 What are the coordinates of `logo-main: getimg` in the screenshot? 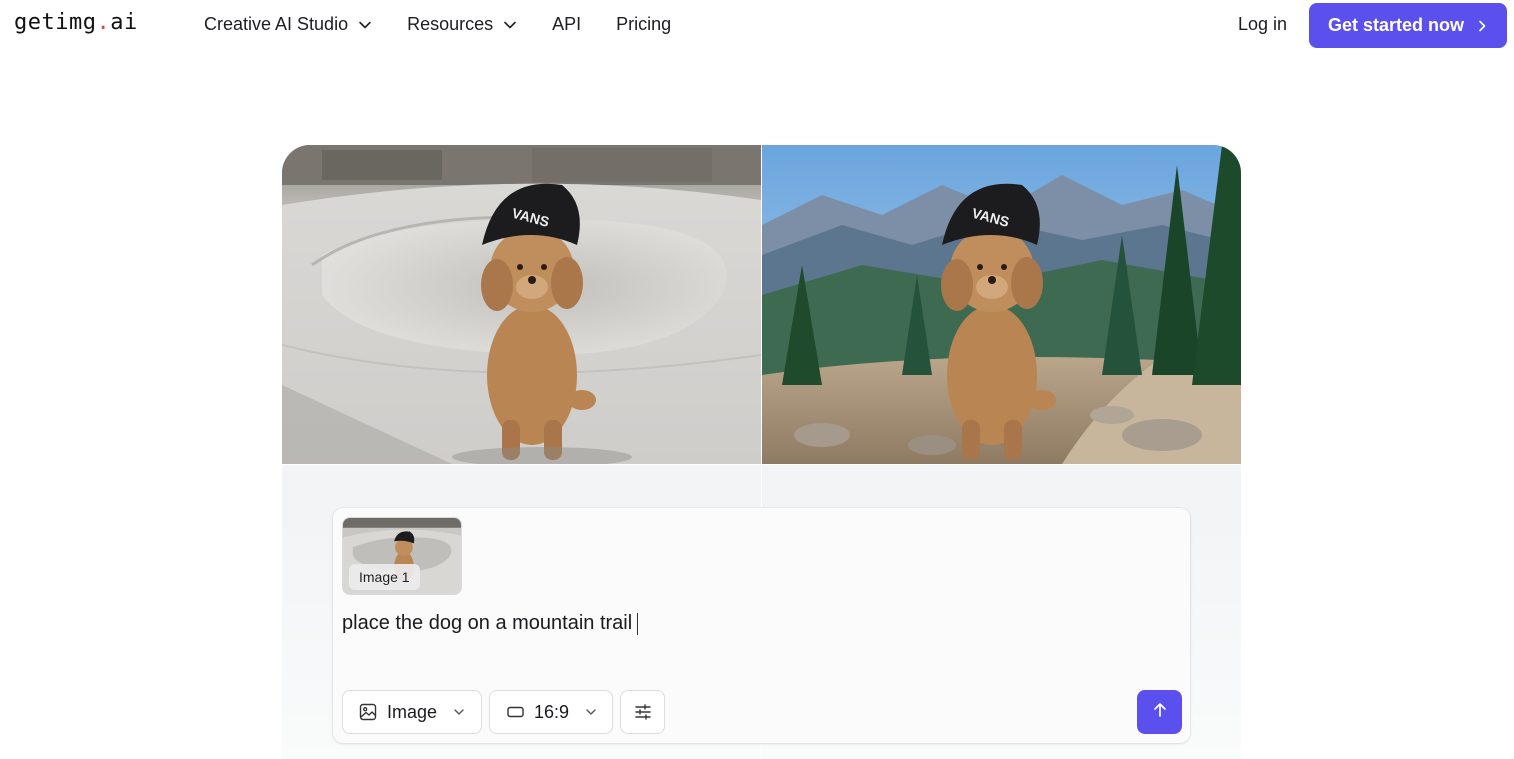 It's located at (55, 22).